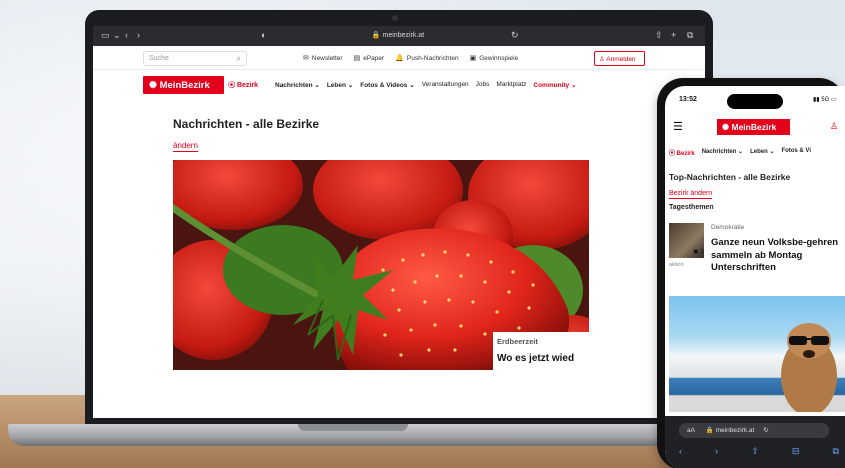 The image size is (845, 468). Describe the element at coordinates (246, 124) in the screenshot. I see `page-title: Nachrichten - alle Bezirke` at that location.